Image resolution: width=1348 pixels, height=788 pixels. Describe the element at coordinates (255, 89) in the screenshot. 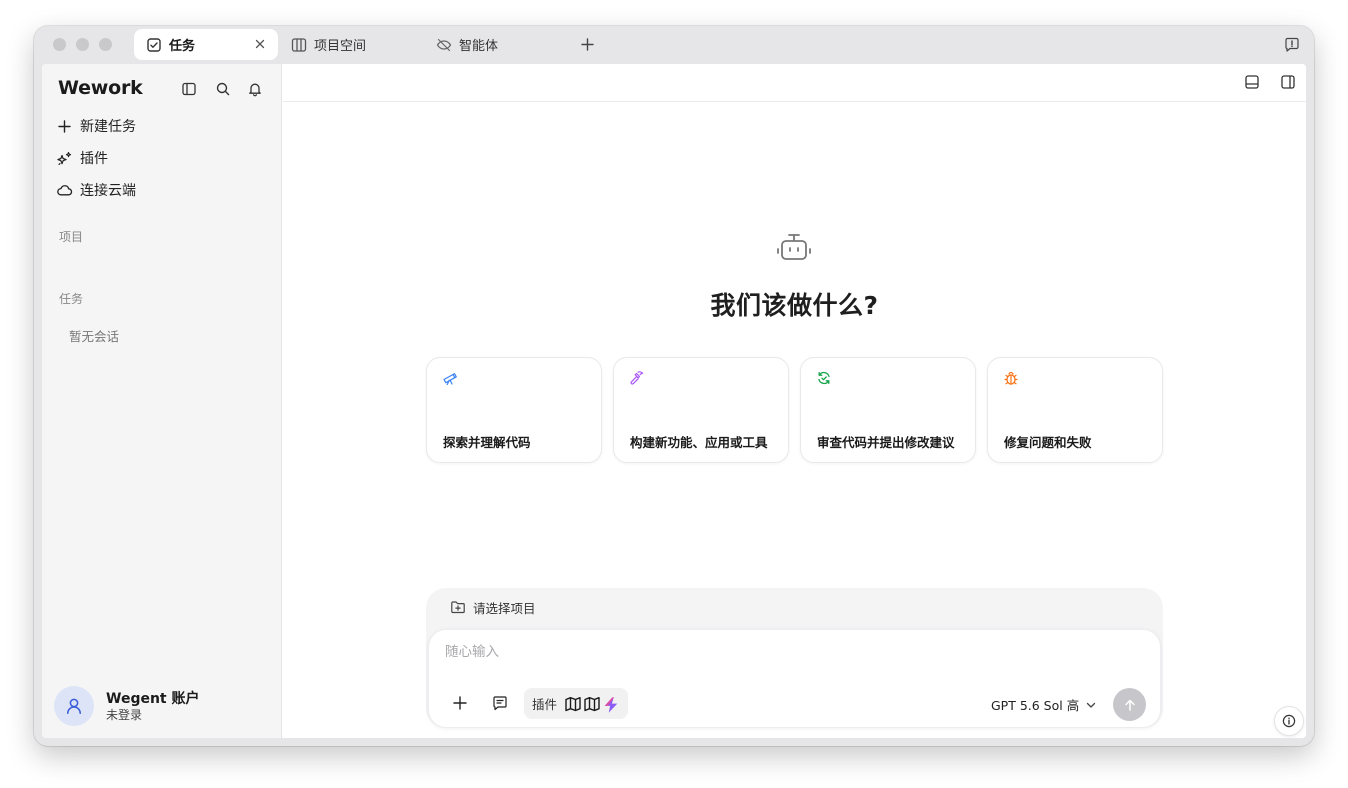

I see `bell-icon` at that location.